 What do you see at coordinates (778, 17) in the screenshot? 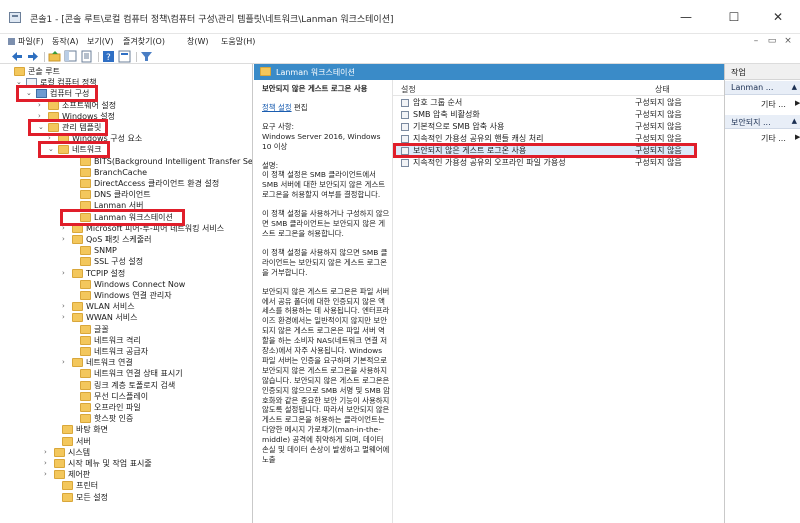
I see `close-button: ✕` at bounding box center [778, 17].